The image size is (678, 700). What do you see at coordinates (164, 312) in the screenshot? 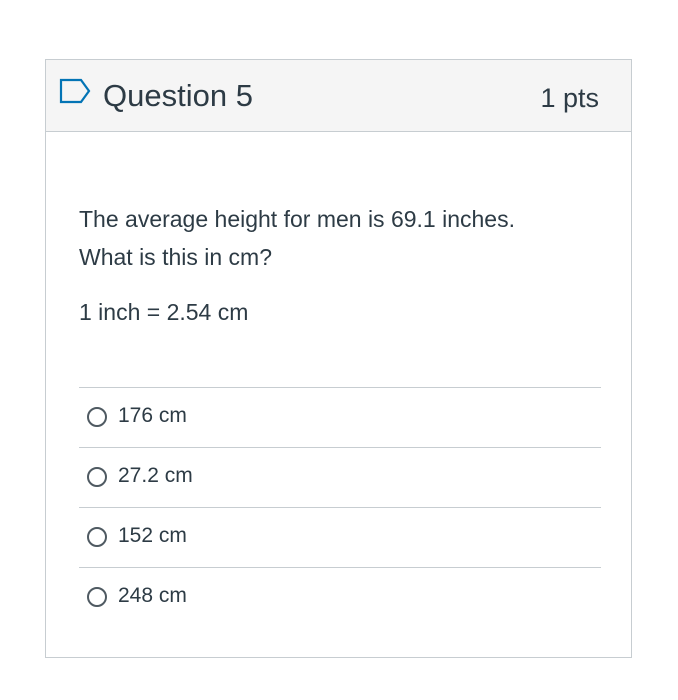
I see `conversion-note: 1 inch = 2.54 cm` at bounding box center [164, 312].